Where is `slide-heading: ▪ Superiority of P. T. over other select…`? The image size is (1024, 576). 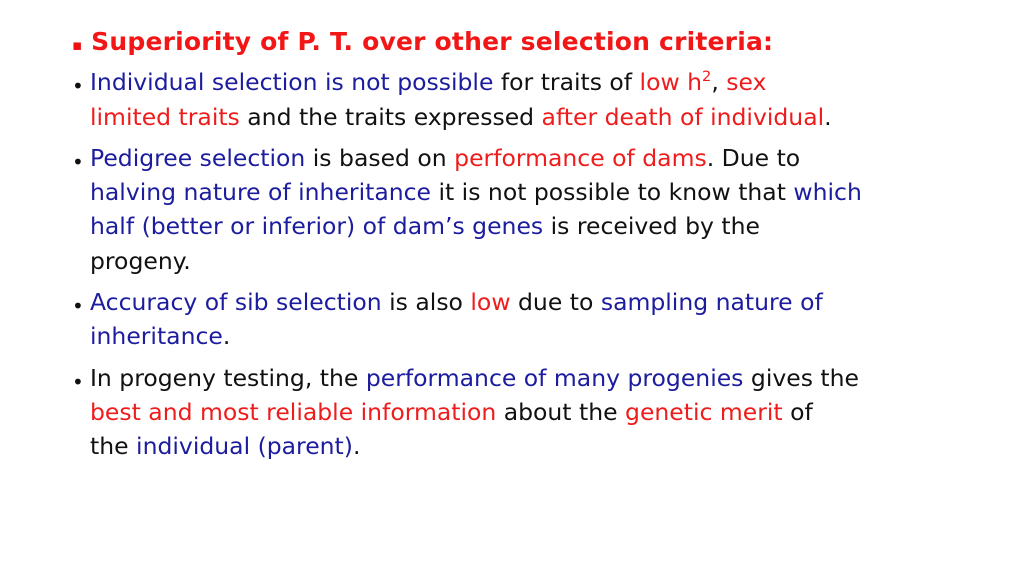
slide-heading: ▪ Superiority of P. T. over other select… is located at coordinates (519, 41).